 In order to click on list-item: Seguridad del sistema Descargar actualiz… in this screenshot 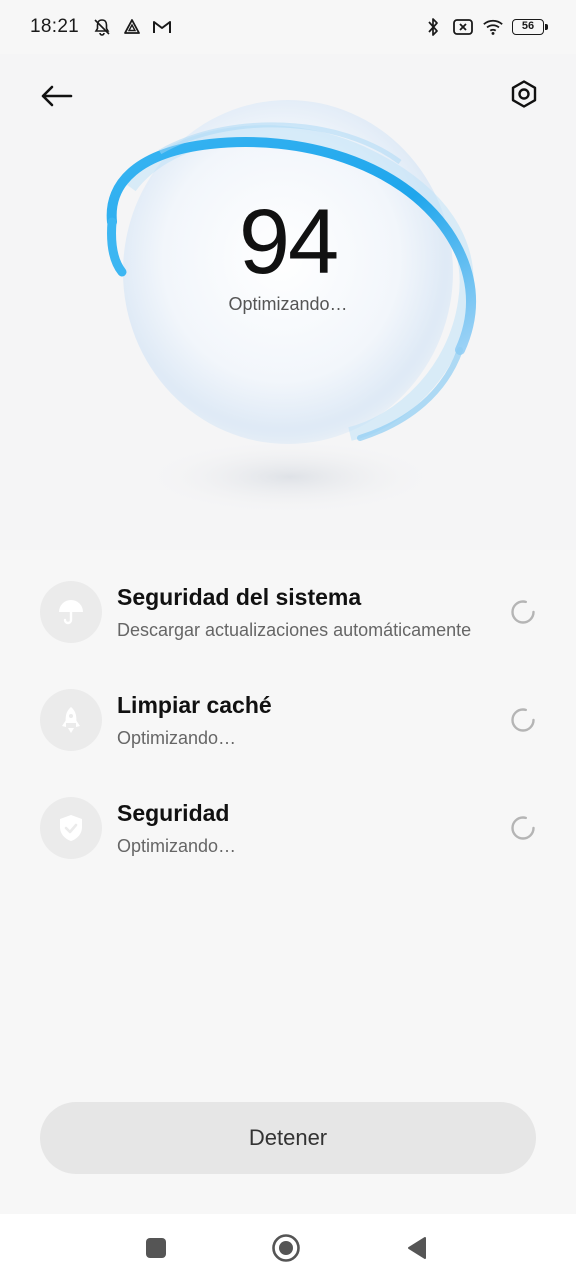, I will do `click(288, 612)`.